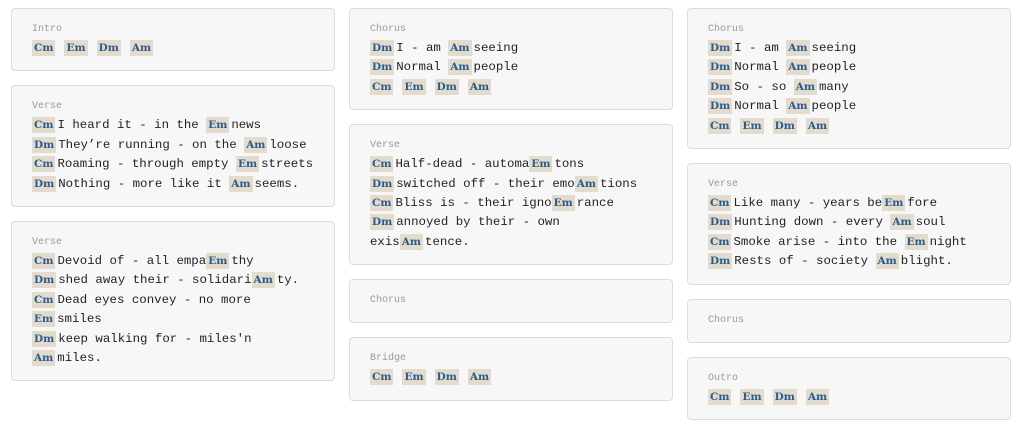 The width and height of the screenshot is (1024, 434). Describe the element at coordinates (922, 203) in the screenshot. I see `lyric-text: fore` at that location.